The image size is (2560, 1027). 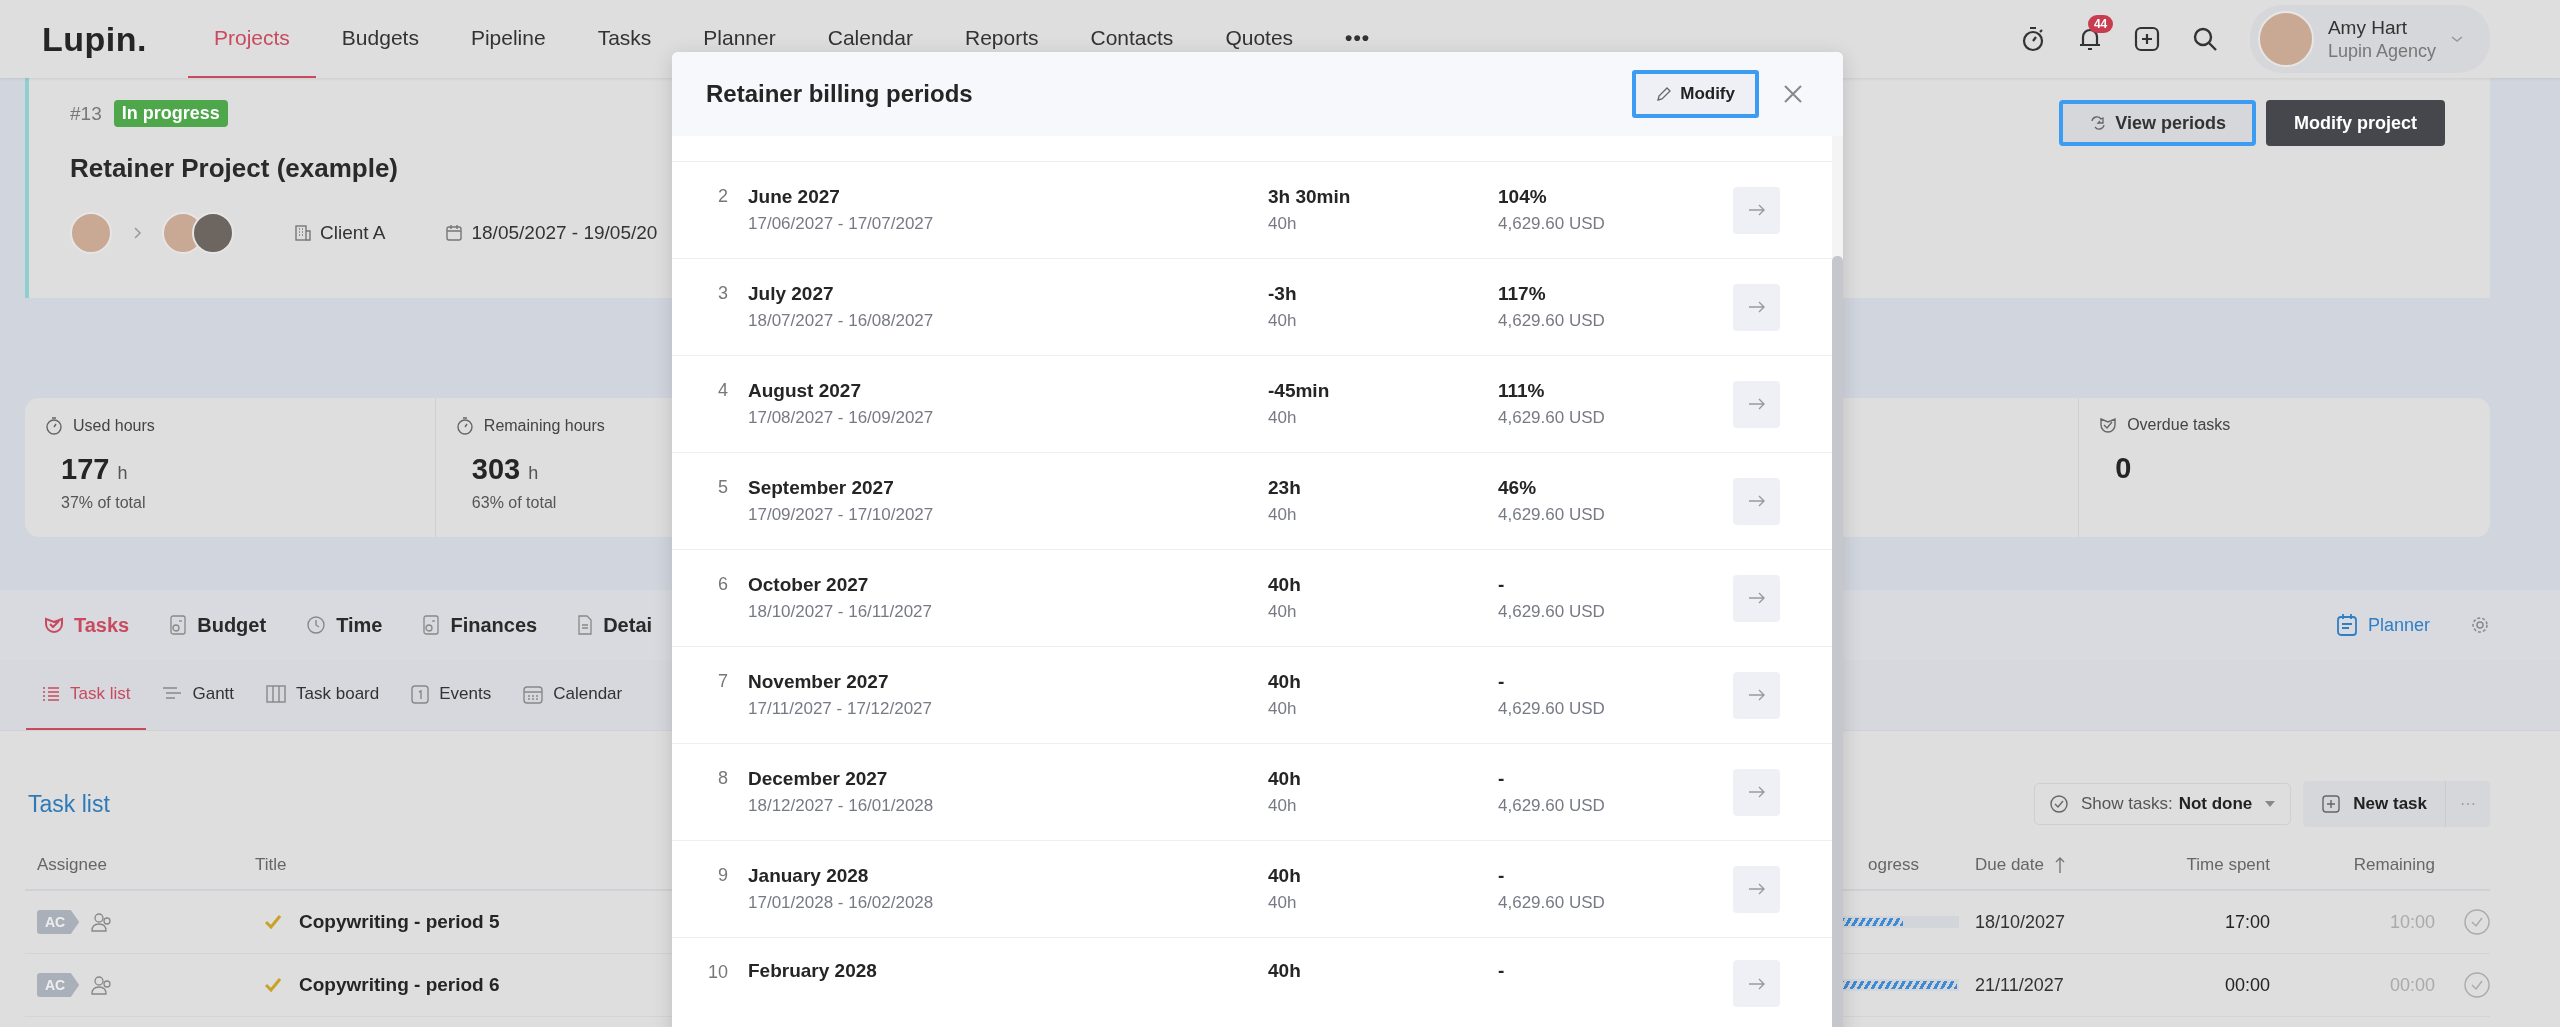 What do you see at coordinates (533, 694) in the screenshot?
I see `calendar-icon` at bounding box center [533, 694].